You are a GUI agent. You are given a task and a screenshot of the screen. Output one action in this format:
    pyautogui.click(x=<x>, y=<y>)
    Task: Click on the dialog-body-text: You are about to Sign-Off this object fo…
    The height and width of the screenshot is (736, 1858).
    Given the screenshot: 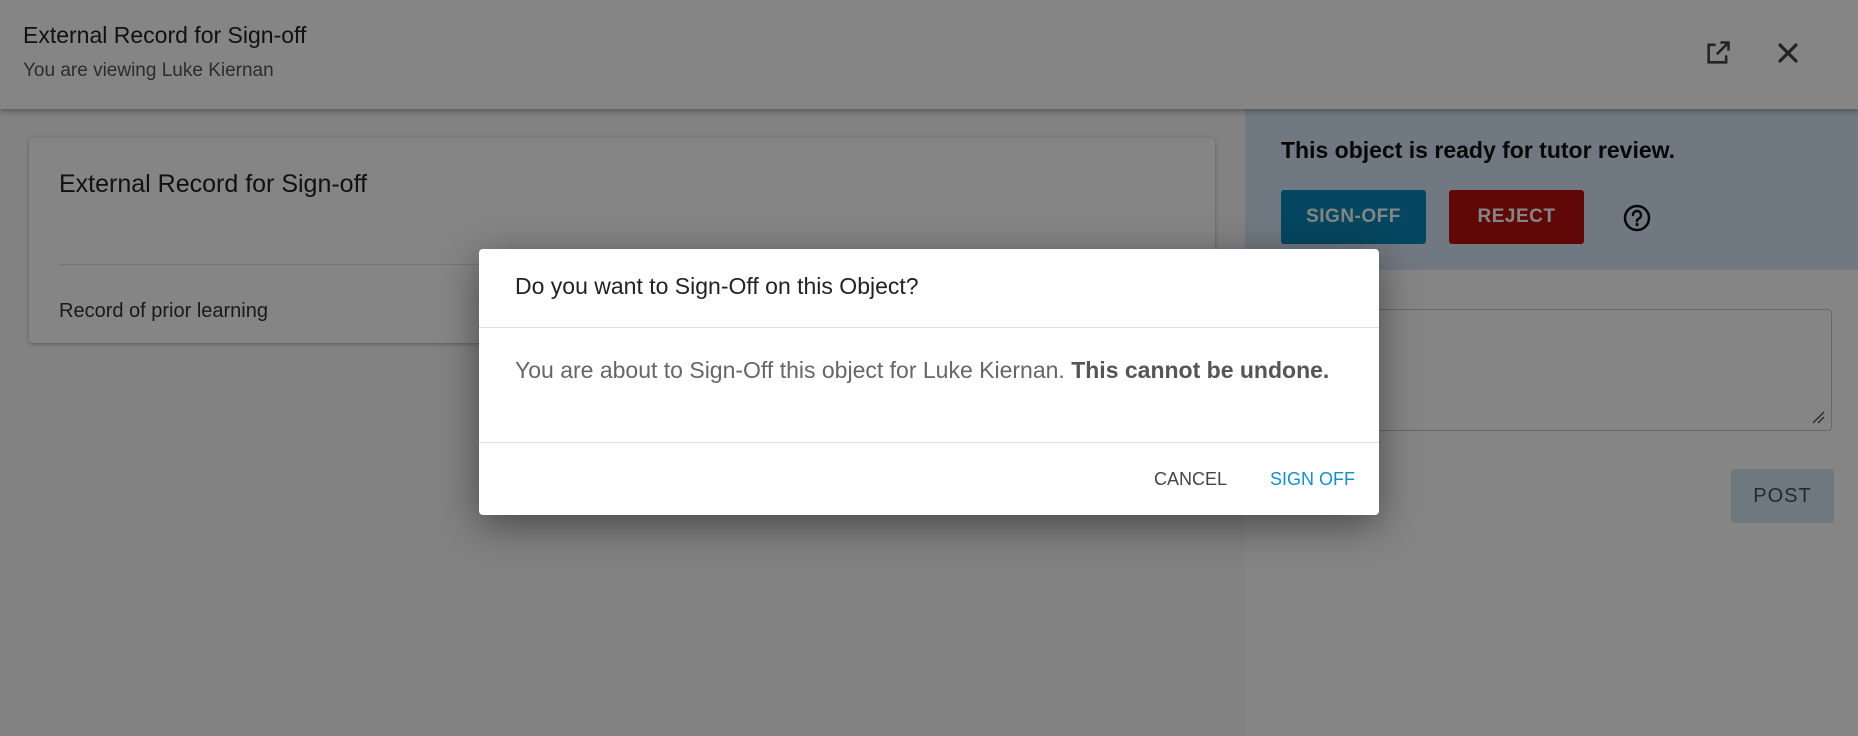 What is the action you would take?
    pyautogui.click(x=790, y=370)
    